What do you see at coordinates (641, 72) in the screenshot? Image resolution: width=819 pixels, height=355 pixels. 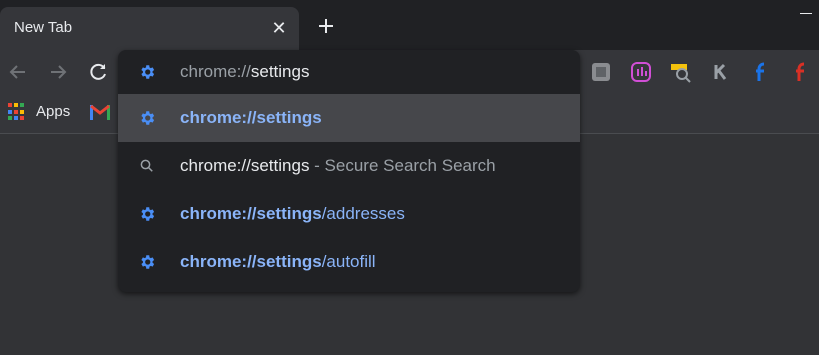 I see `extension-chart-icon` at bounding box center [641, 72].